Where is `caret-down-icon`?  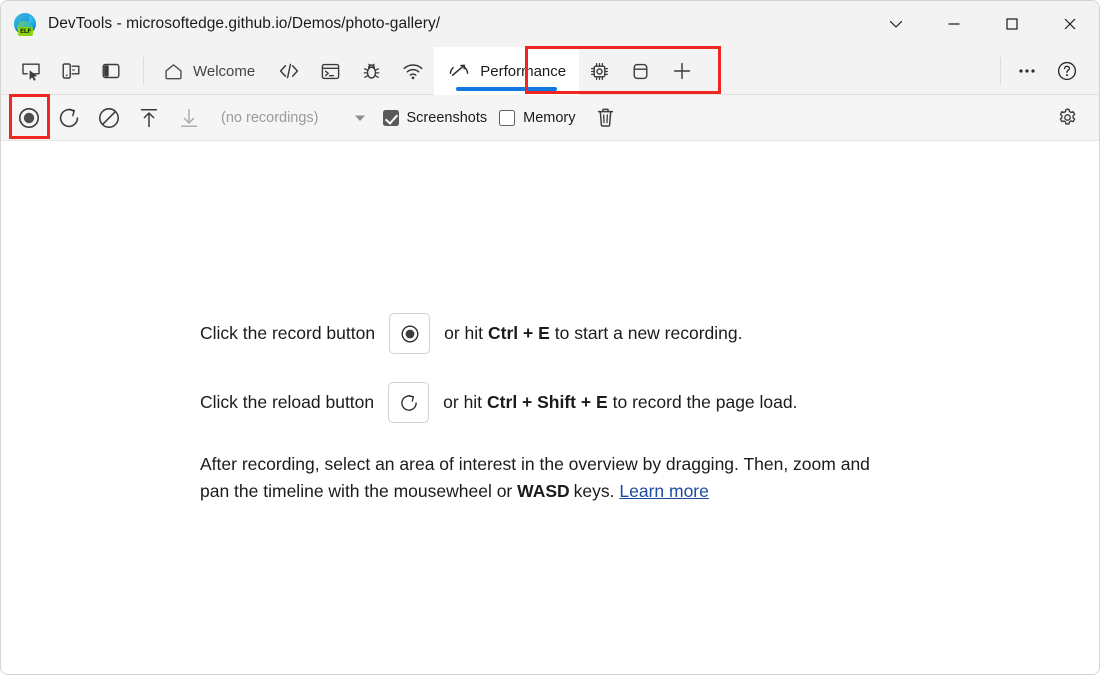
caret-down-icon is located at coordinates (360, 118).